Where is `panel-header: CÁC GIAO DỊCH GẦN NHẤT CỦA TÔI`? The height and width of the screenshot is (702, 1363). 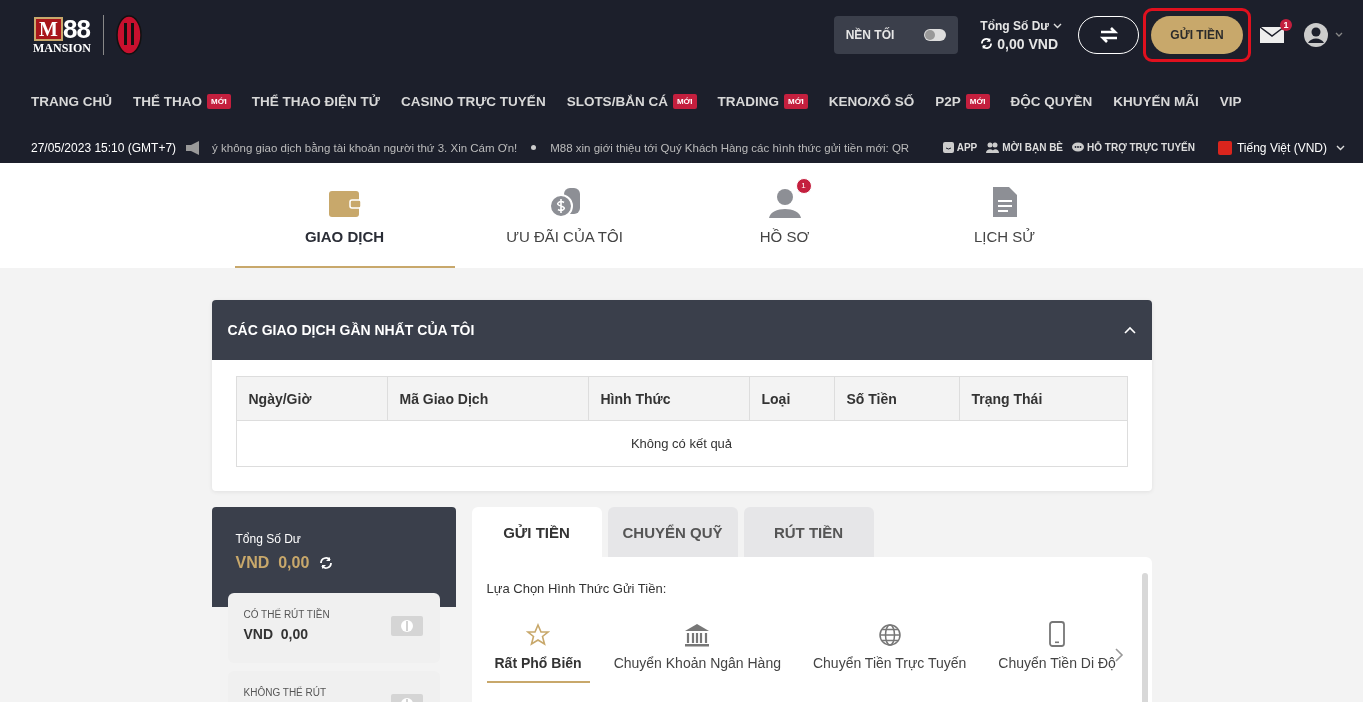 panel-header: CÁC GIAO DỊCH GẦN NHẤT CỦA TÔI is located at coordinates (681, 330).